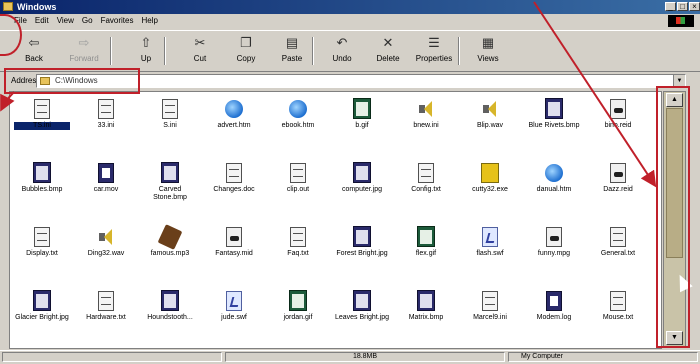 Image resolution: width=700 pixels, height=364 pixels. Describe the element at coordinates (234, 189) in the screenshot. I see `file-name-label: Changes.doc` at that location.